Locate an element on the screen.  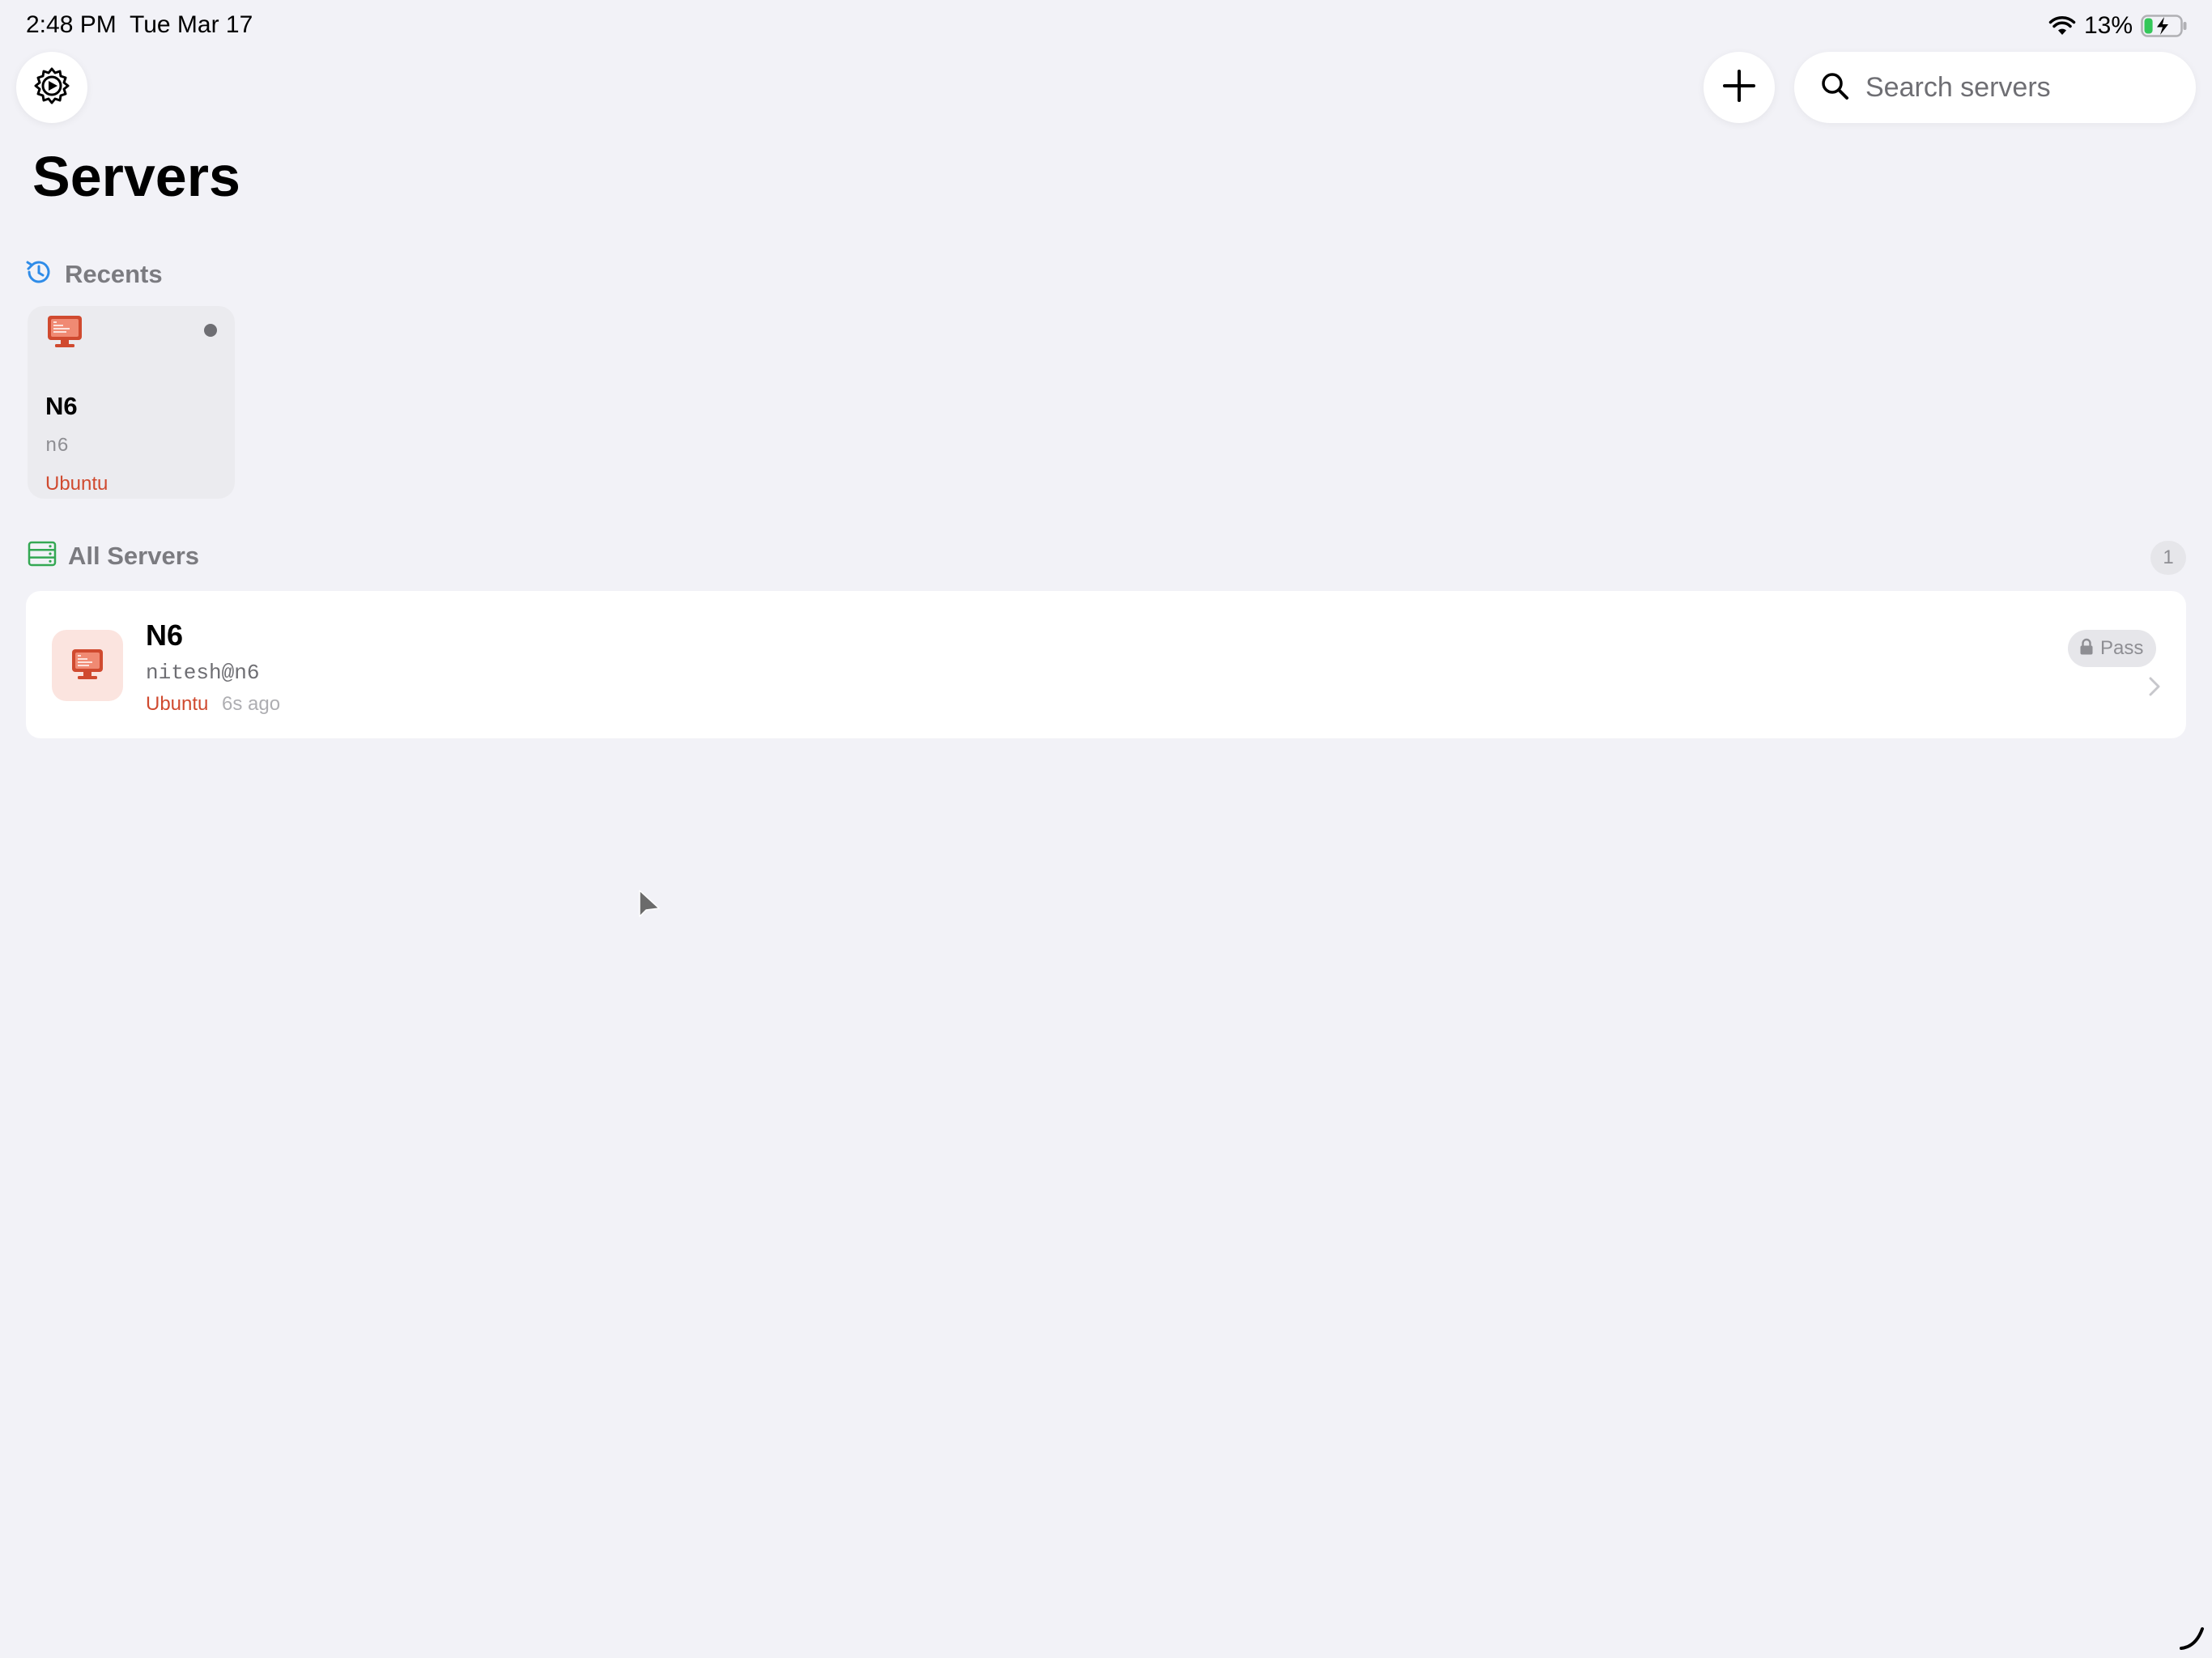
search-icon is located at coordinates (1834, 87).